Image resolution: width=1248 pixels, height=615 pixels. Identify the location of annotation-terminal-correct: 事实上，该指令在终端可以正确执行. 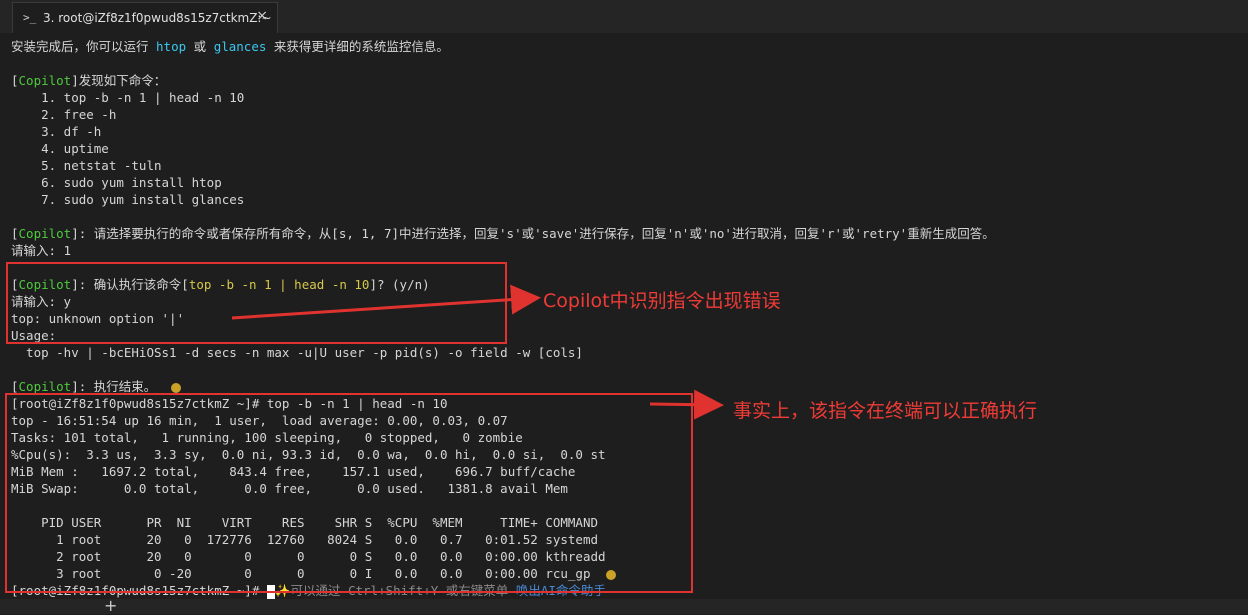
(885, 411).